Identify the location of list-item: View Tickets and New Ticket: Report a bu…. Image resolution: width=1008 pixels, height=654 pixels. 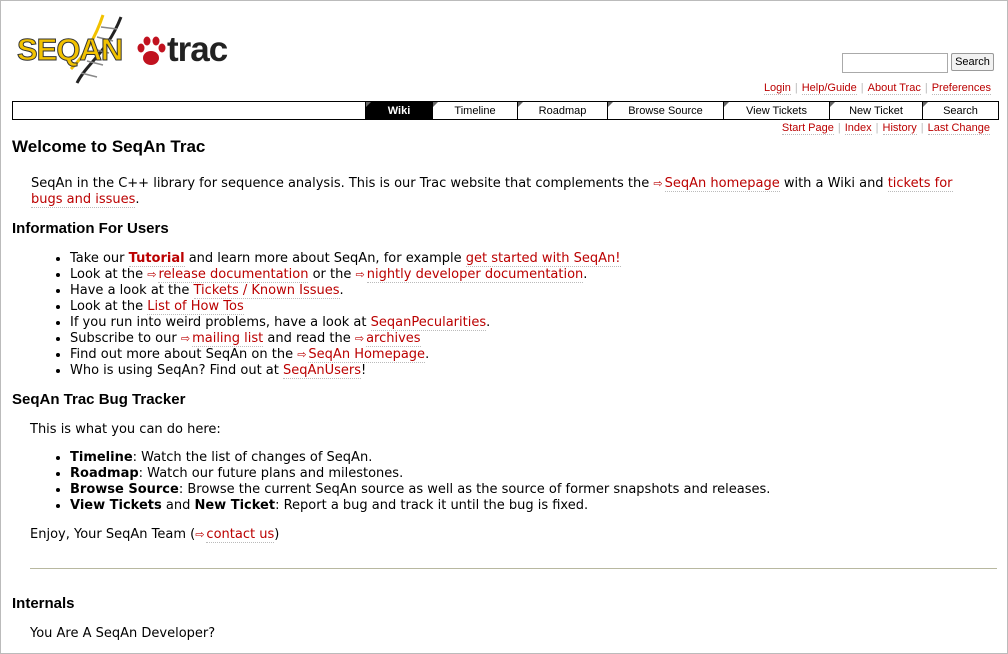
(533, 506).